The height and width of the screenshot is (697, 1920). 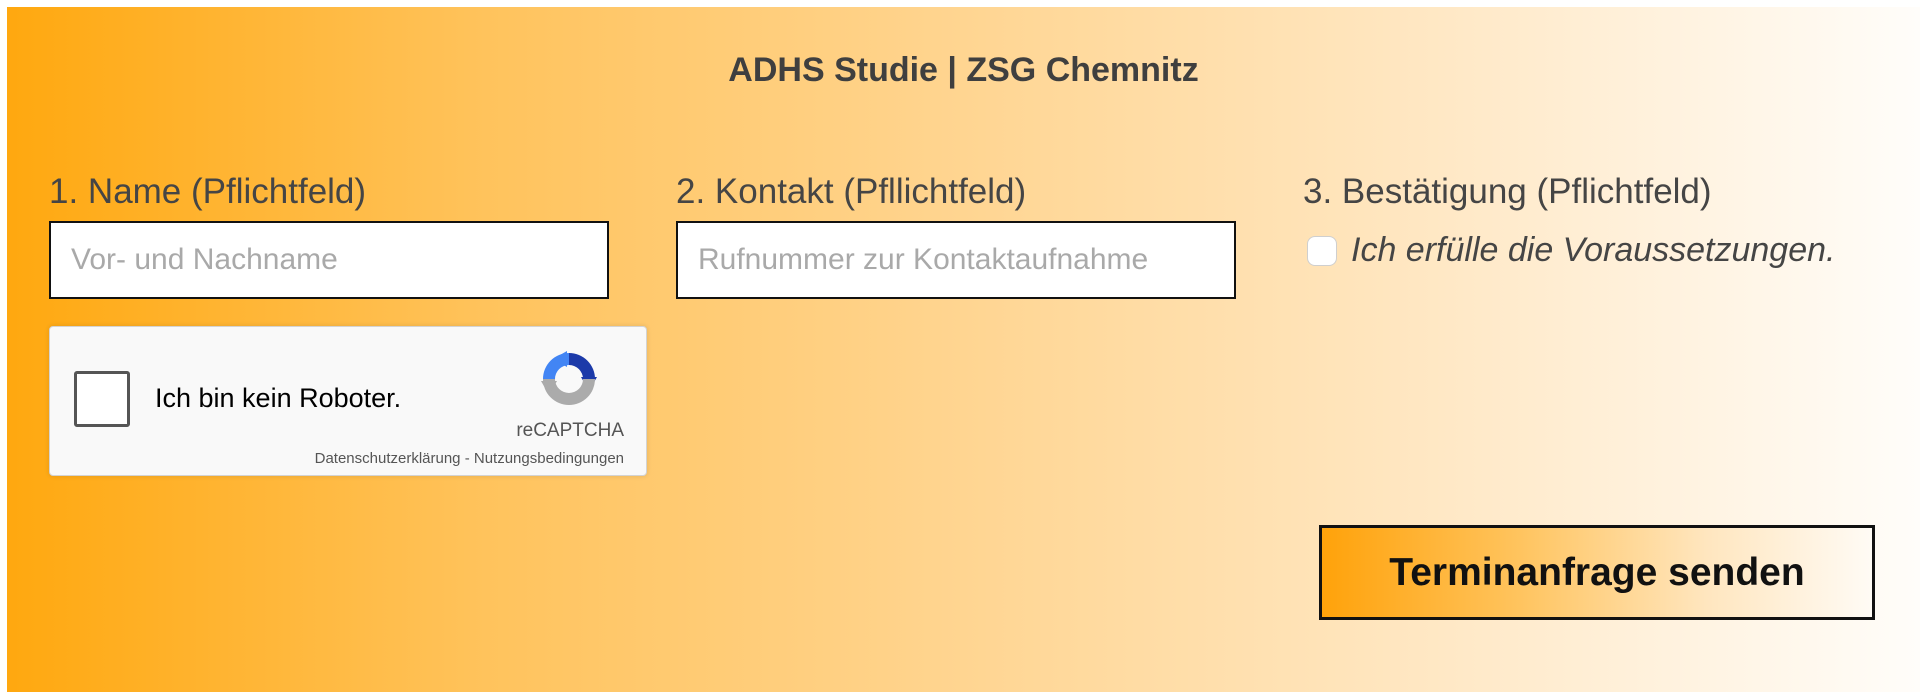 I want to click on recaptcha-checkbox, so click(x=102, y=399).